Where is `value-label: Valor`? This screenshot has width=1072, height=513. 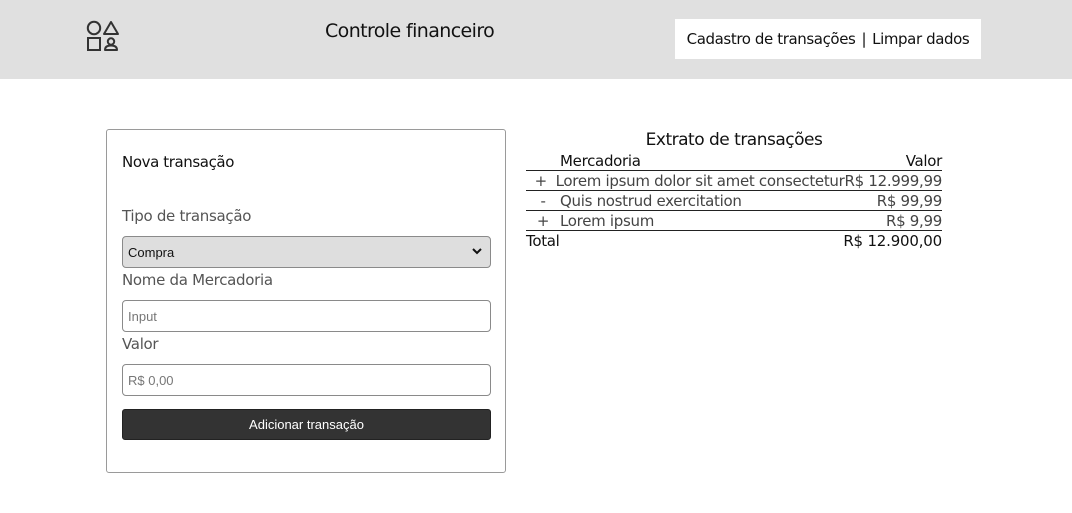
value-label: Valor is located at coordinates (140, 344).